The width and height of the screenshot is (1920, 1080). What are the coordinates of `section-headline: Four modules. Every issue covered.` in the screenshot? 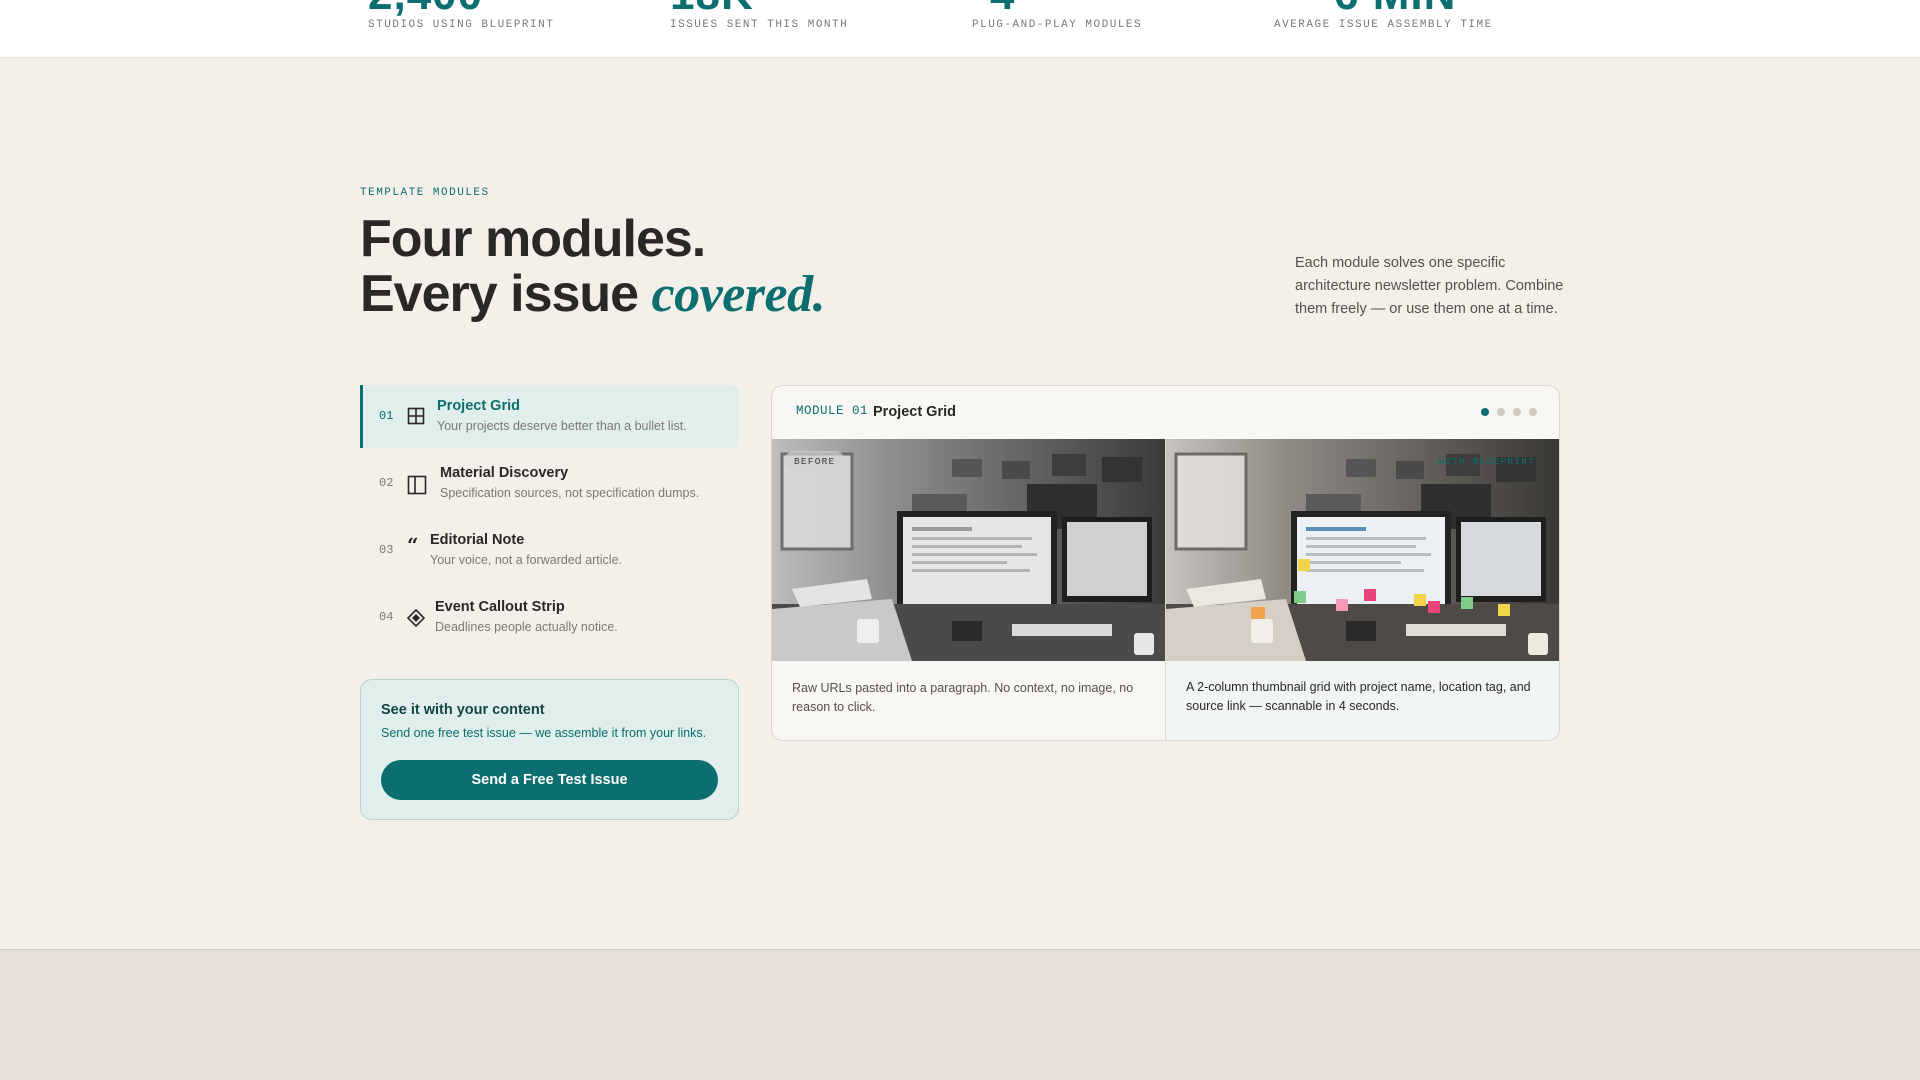 It's located at (593, 266).